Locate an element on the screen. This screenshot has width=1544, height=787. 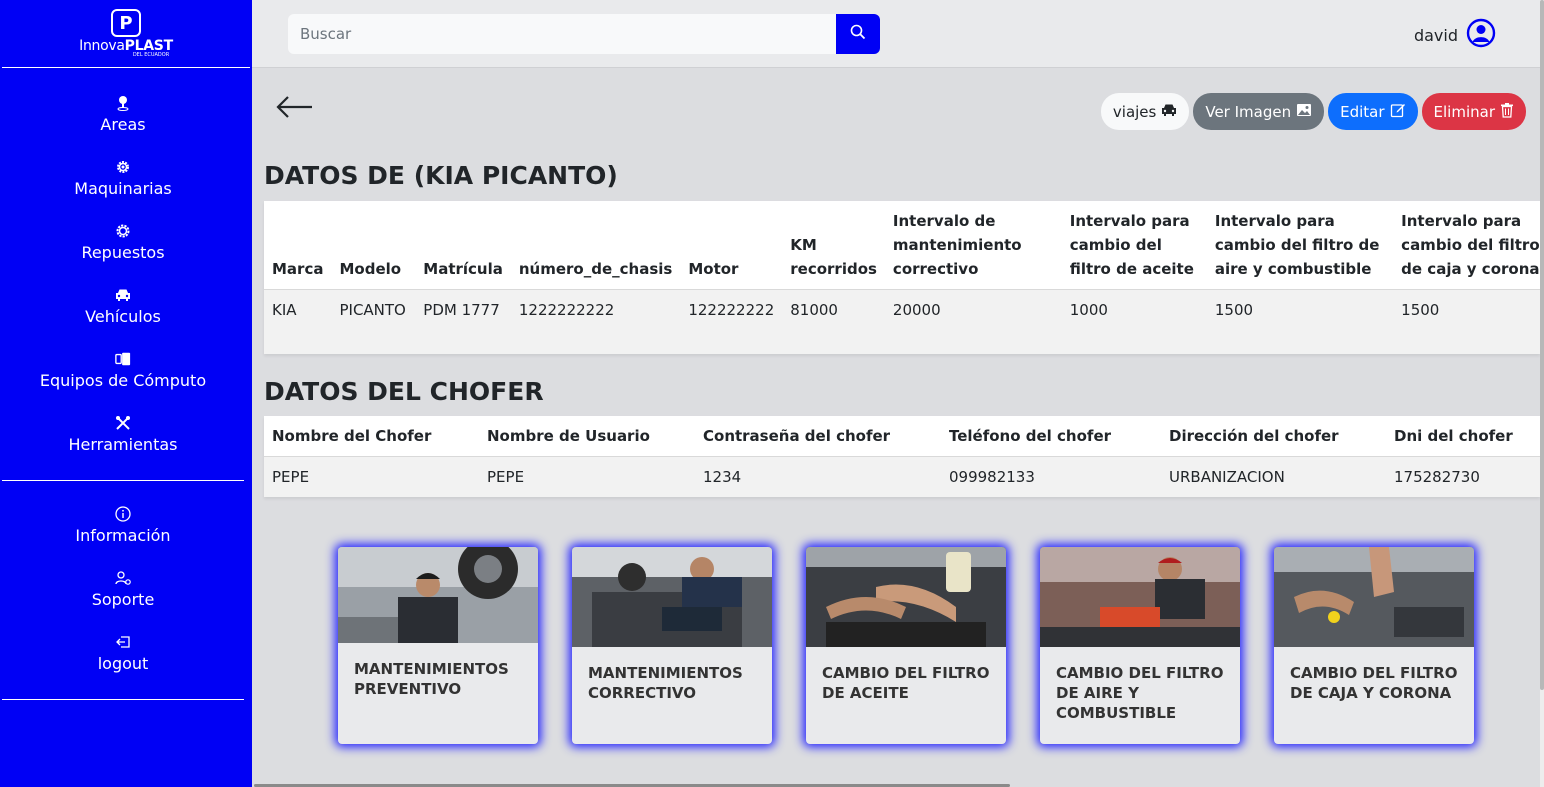
search-button is located at coordinates (858, 34).